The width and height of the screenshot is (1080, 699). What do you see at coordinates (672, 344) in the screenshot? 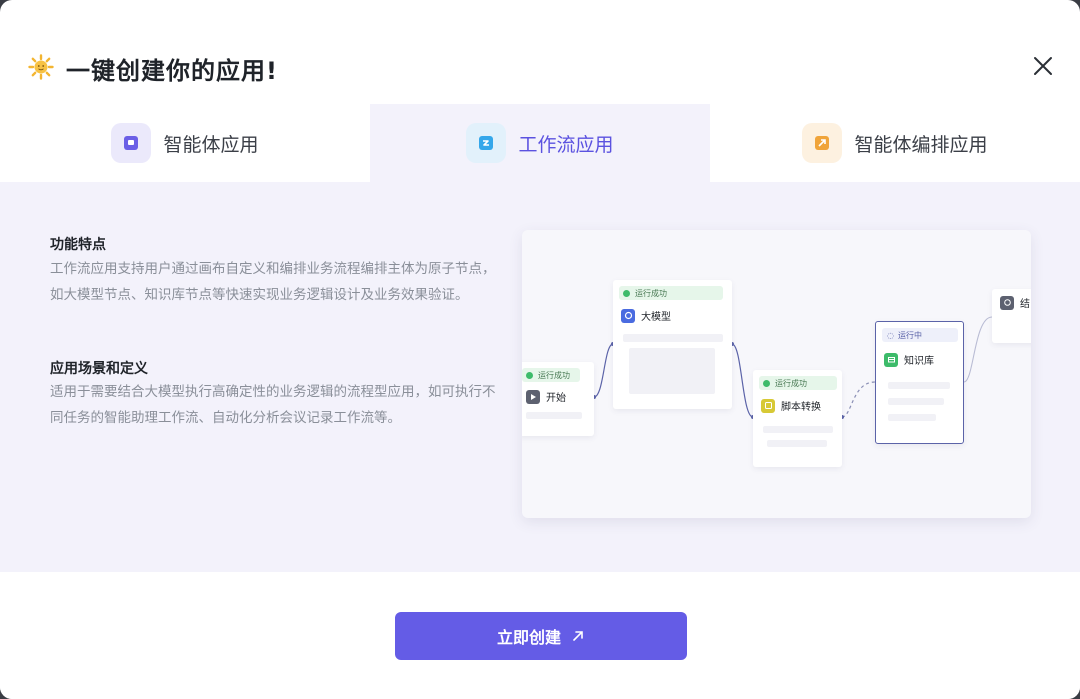
I see `workflow-node-llm: 运行成功 大模型` at bounding box center [672, 344].